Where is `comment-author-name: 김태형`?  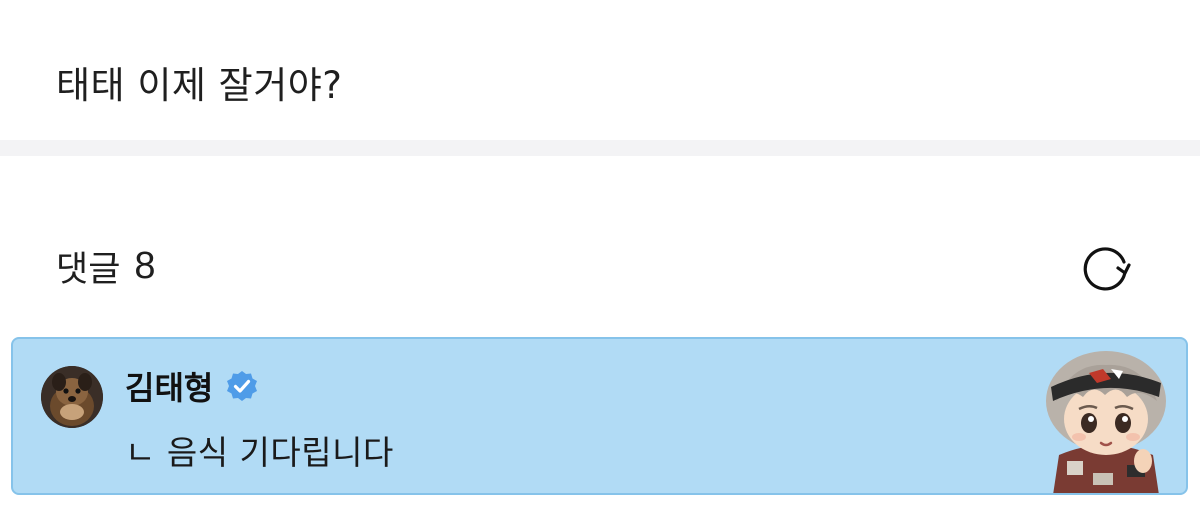 comment-author-name: 김태형 is located at coordinates (169, 386).